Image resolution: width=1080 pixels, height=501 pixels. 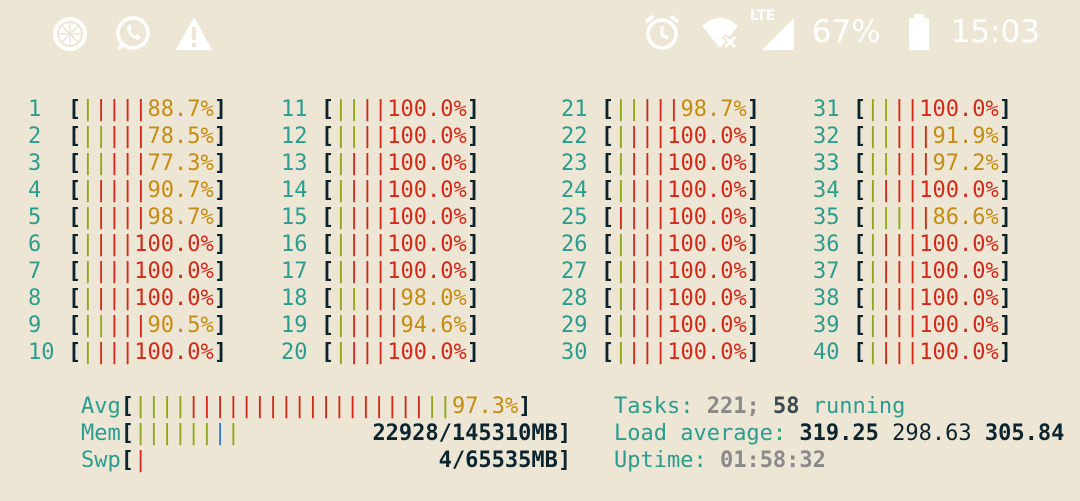 I want to click on cpu-meter: 14 [||||100.0%], so click(x=380, y=190).